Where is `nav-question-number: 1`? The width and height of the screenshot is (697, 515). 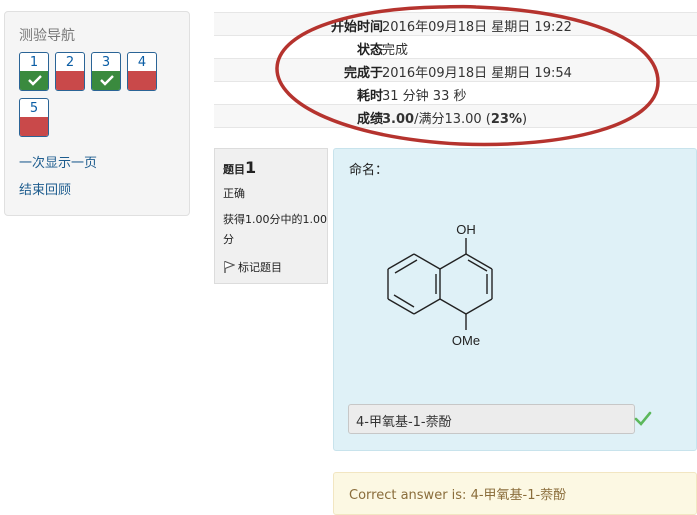
nav-question-number: 1 is located at coordinates (34, 62).